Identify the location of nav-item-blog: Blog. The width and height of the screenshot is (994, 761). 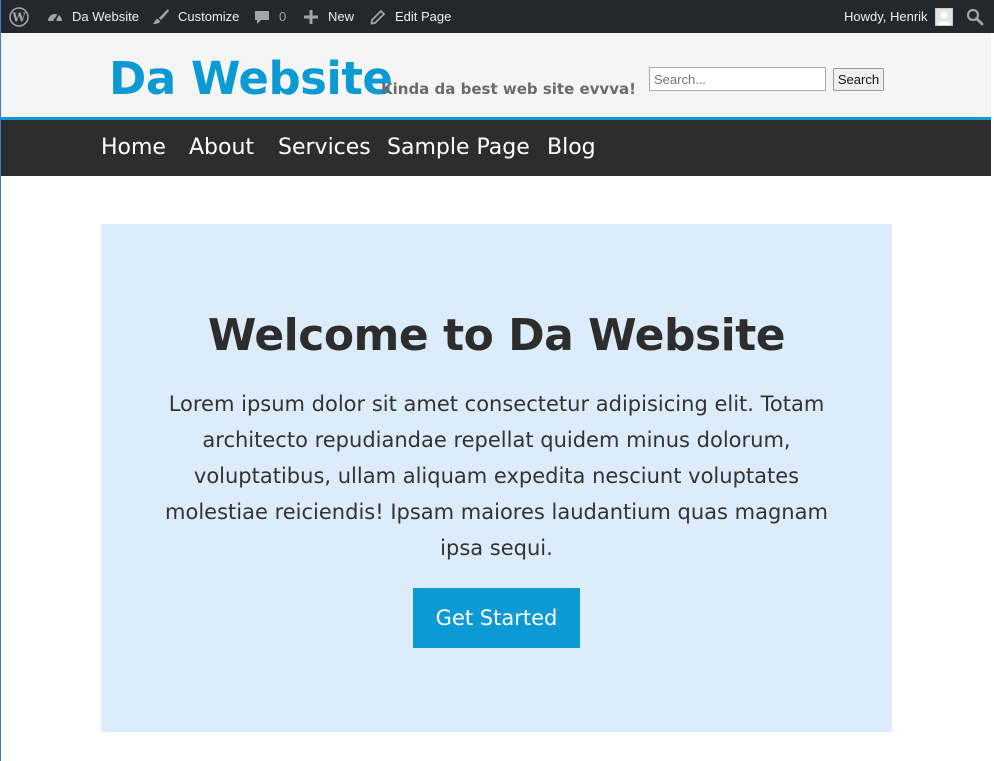
(571, 148).